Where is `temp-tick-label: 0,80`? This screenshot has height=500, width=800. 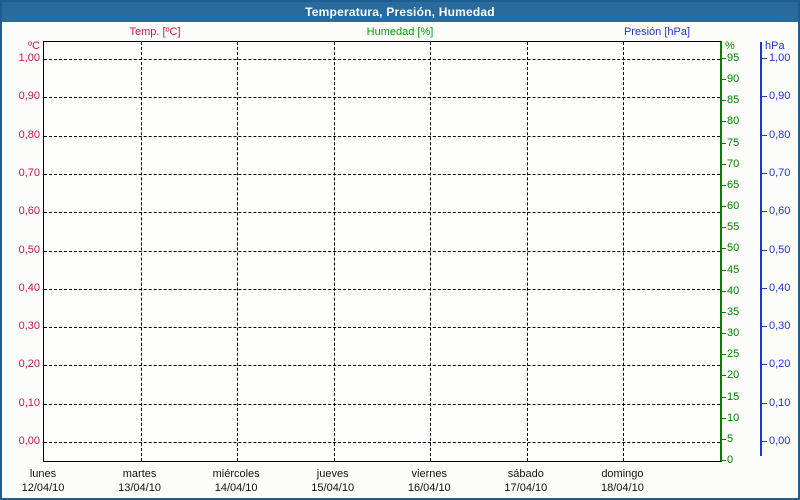
temp-tick-label: 0,80 is located at coordinates (29, 134).